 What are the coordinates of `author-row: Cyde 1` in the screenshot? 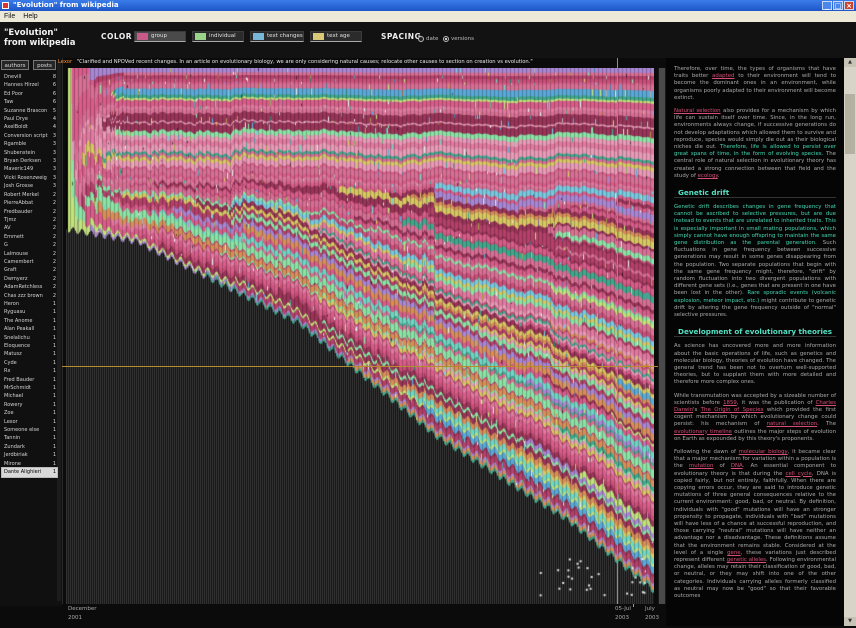 It's located at (29, 363).